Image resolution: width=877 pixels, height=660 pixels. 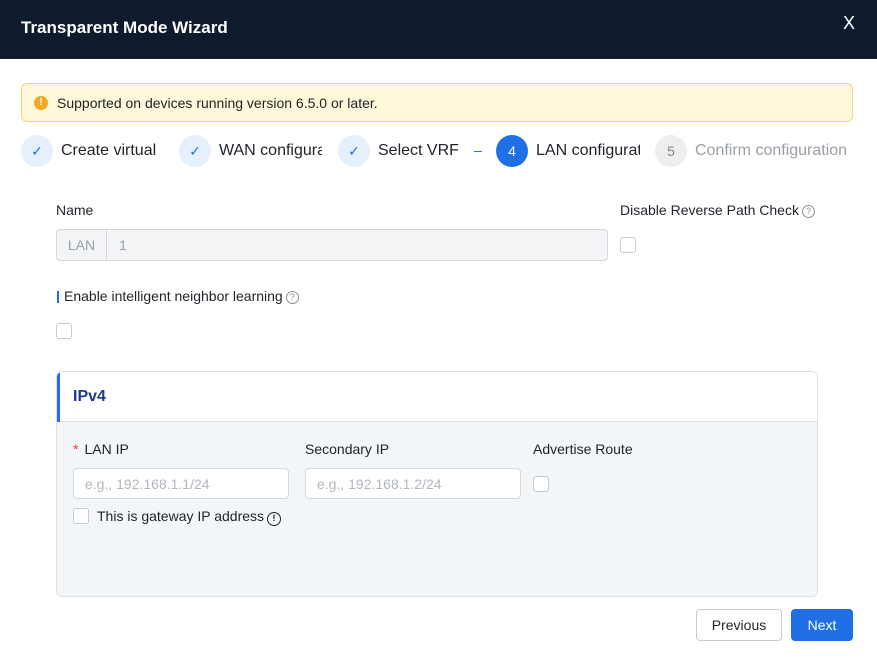 I want to click on step-number: 4, so click(x=512, y=151).